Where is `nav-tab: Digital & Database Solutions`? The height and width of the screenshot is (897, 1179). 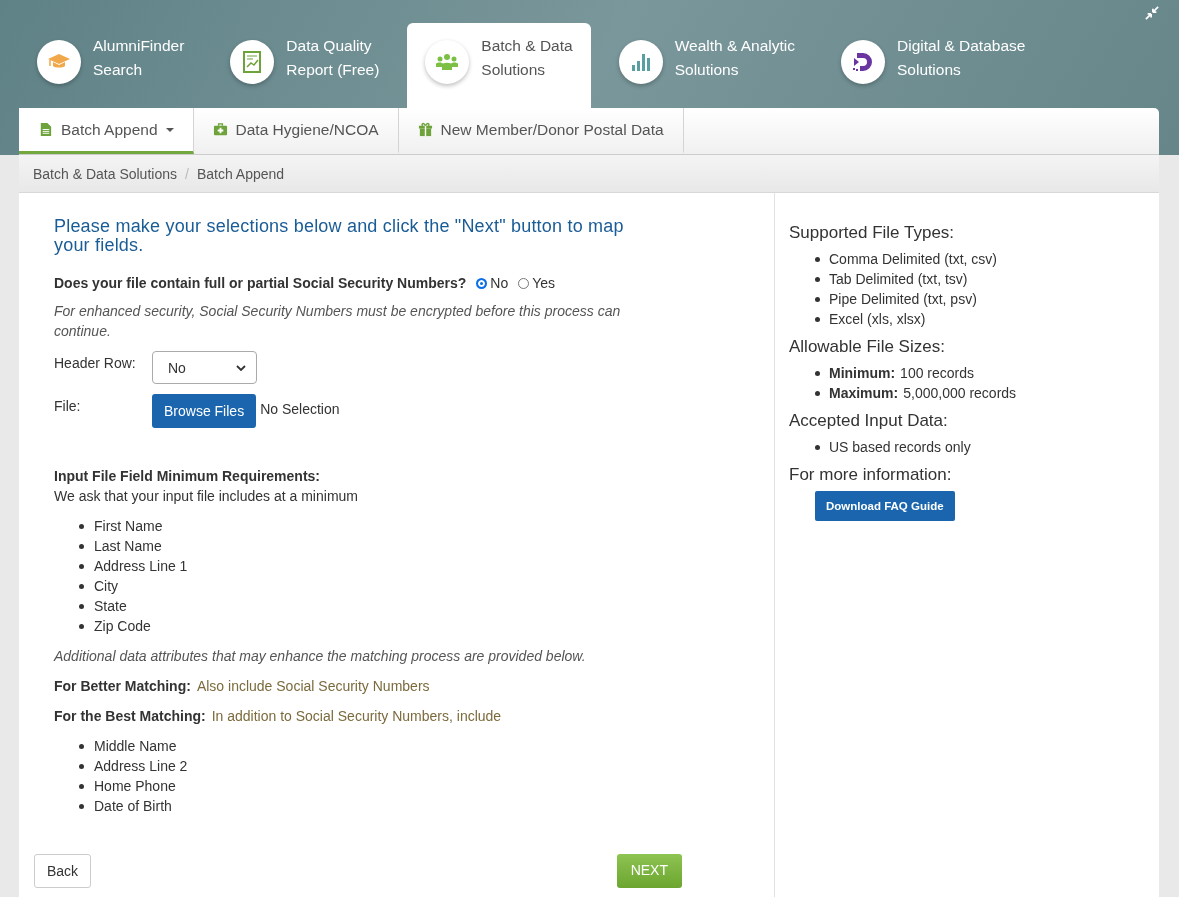 nav-tab: Digital & Database Solutions is located at coordinates (933, 65).